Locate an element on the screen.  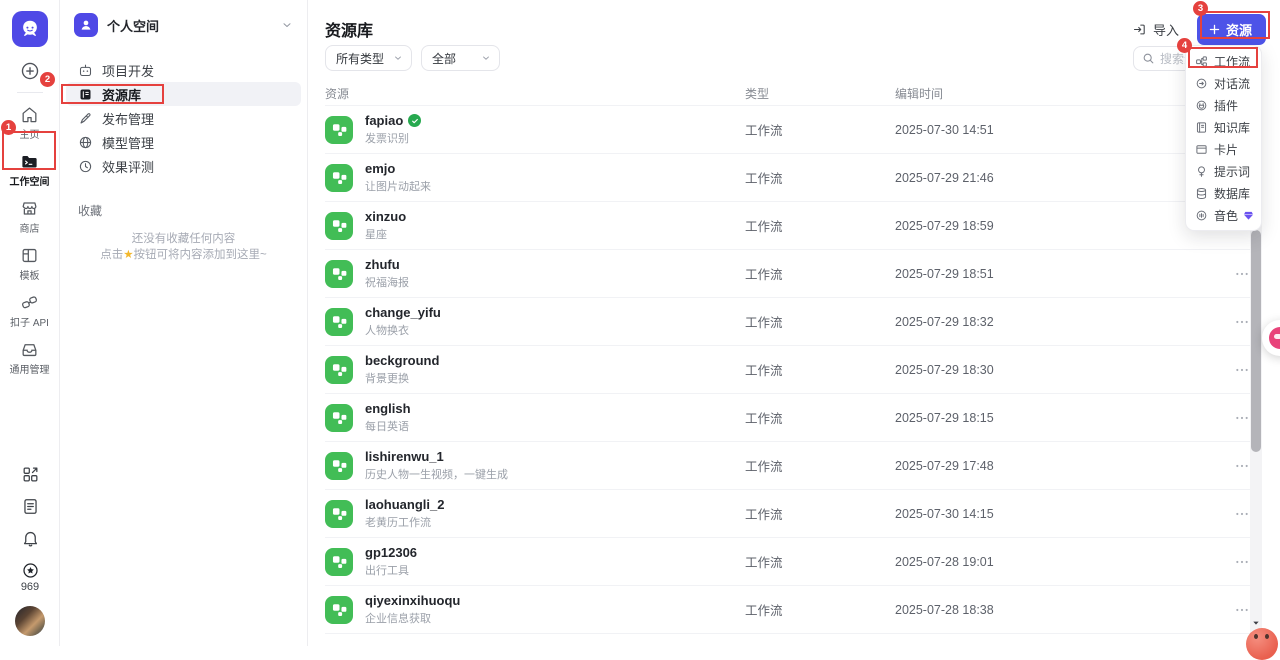
resource-cell: change_yifu 人物换衣 is located at coordinates (535, 321).